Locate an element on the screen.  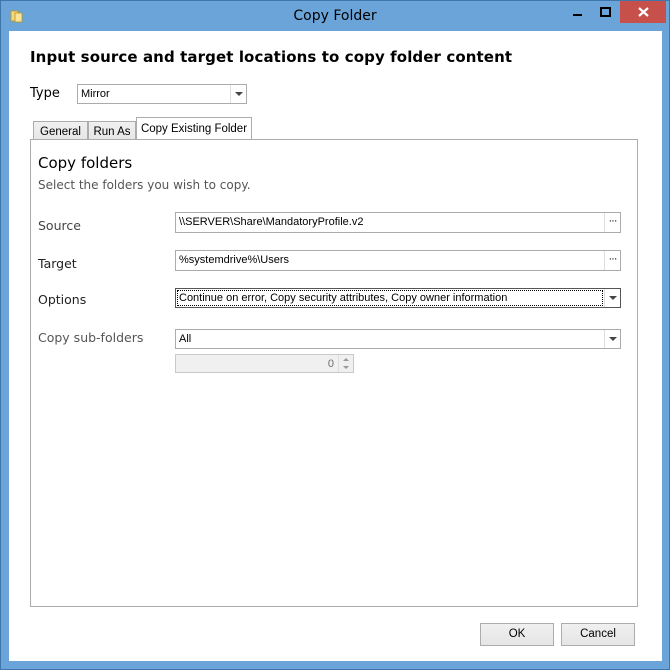
source-browse-button: ··· is located at coordinates (612, 222).